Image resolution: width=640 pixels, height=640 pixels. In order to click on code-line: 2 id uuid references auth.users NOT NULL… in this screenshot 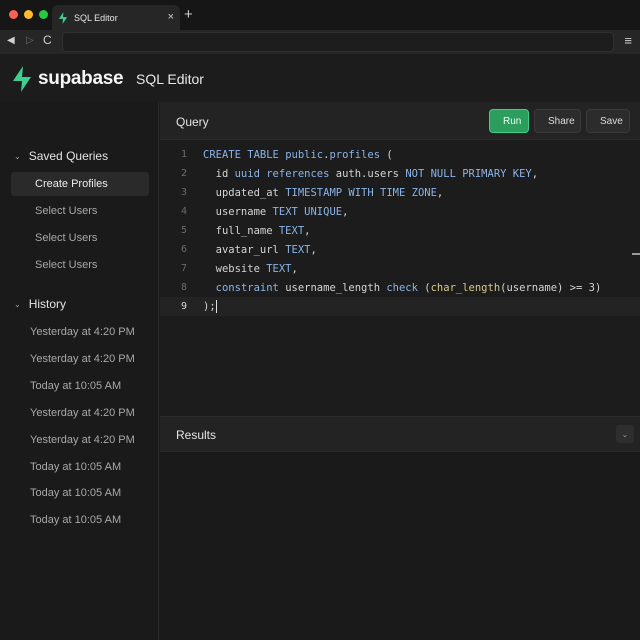, I will do `click(400, 173)`.